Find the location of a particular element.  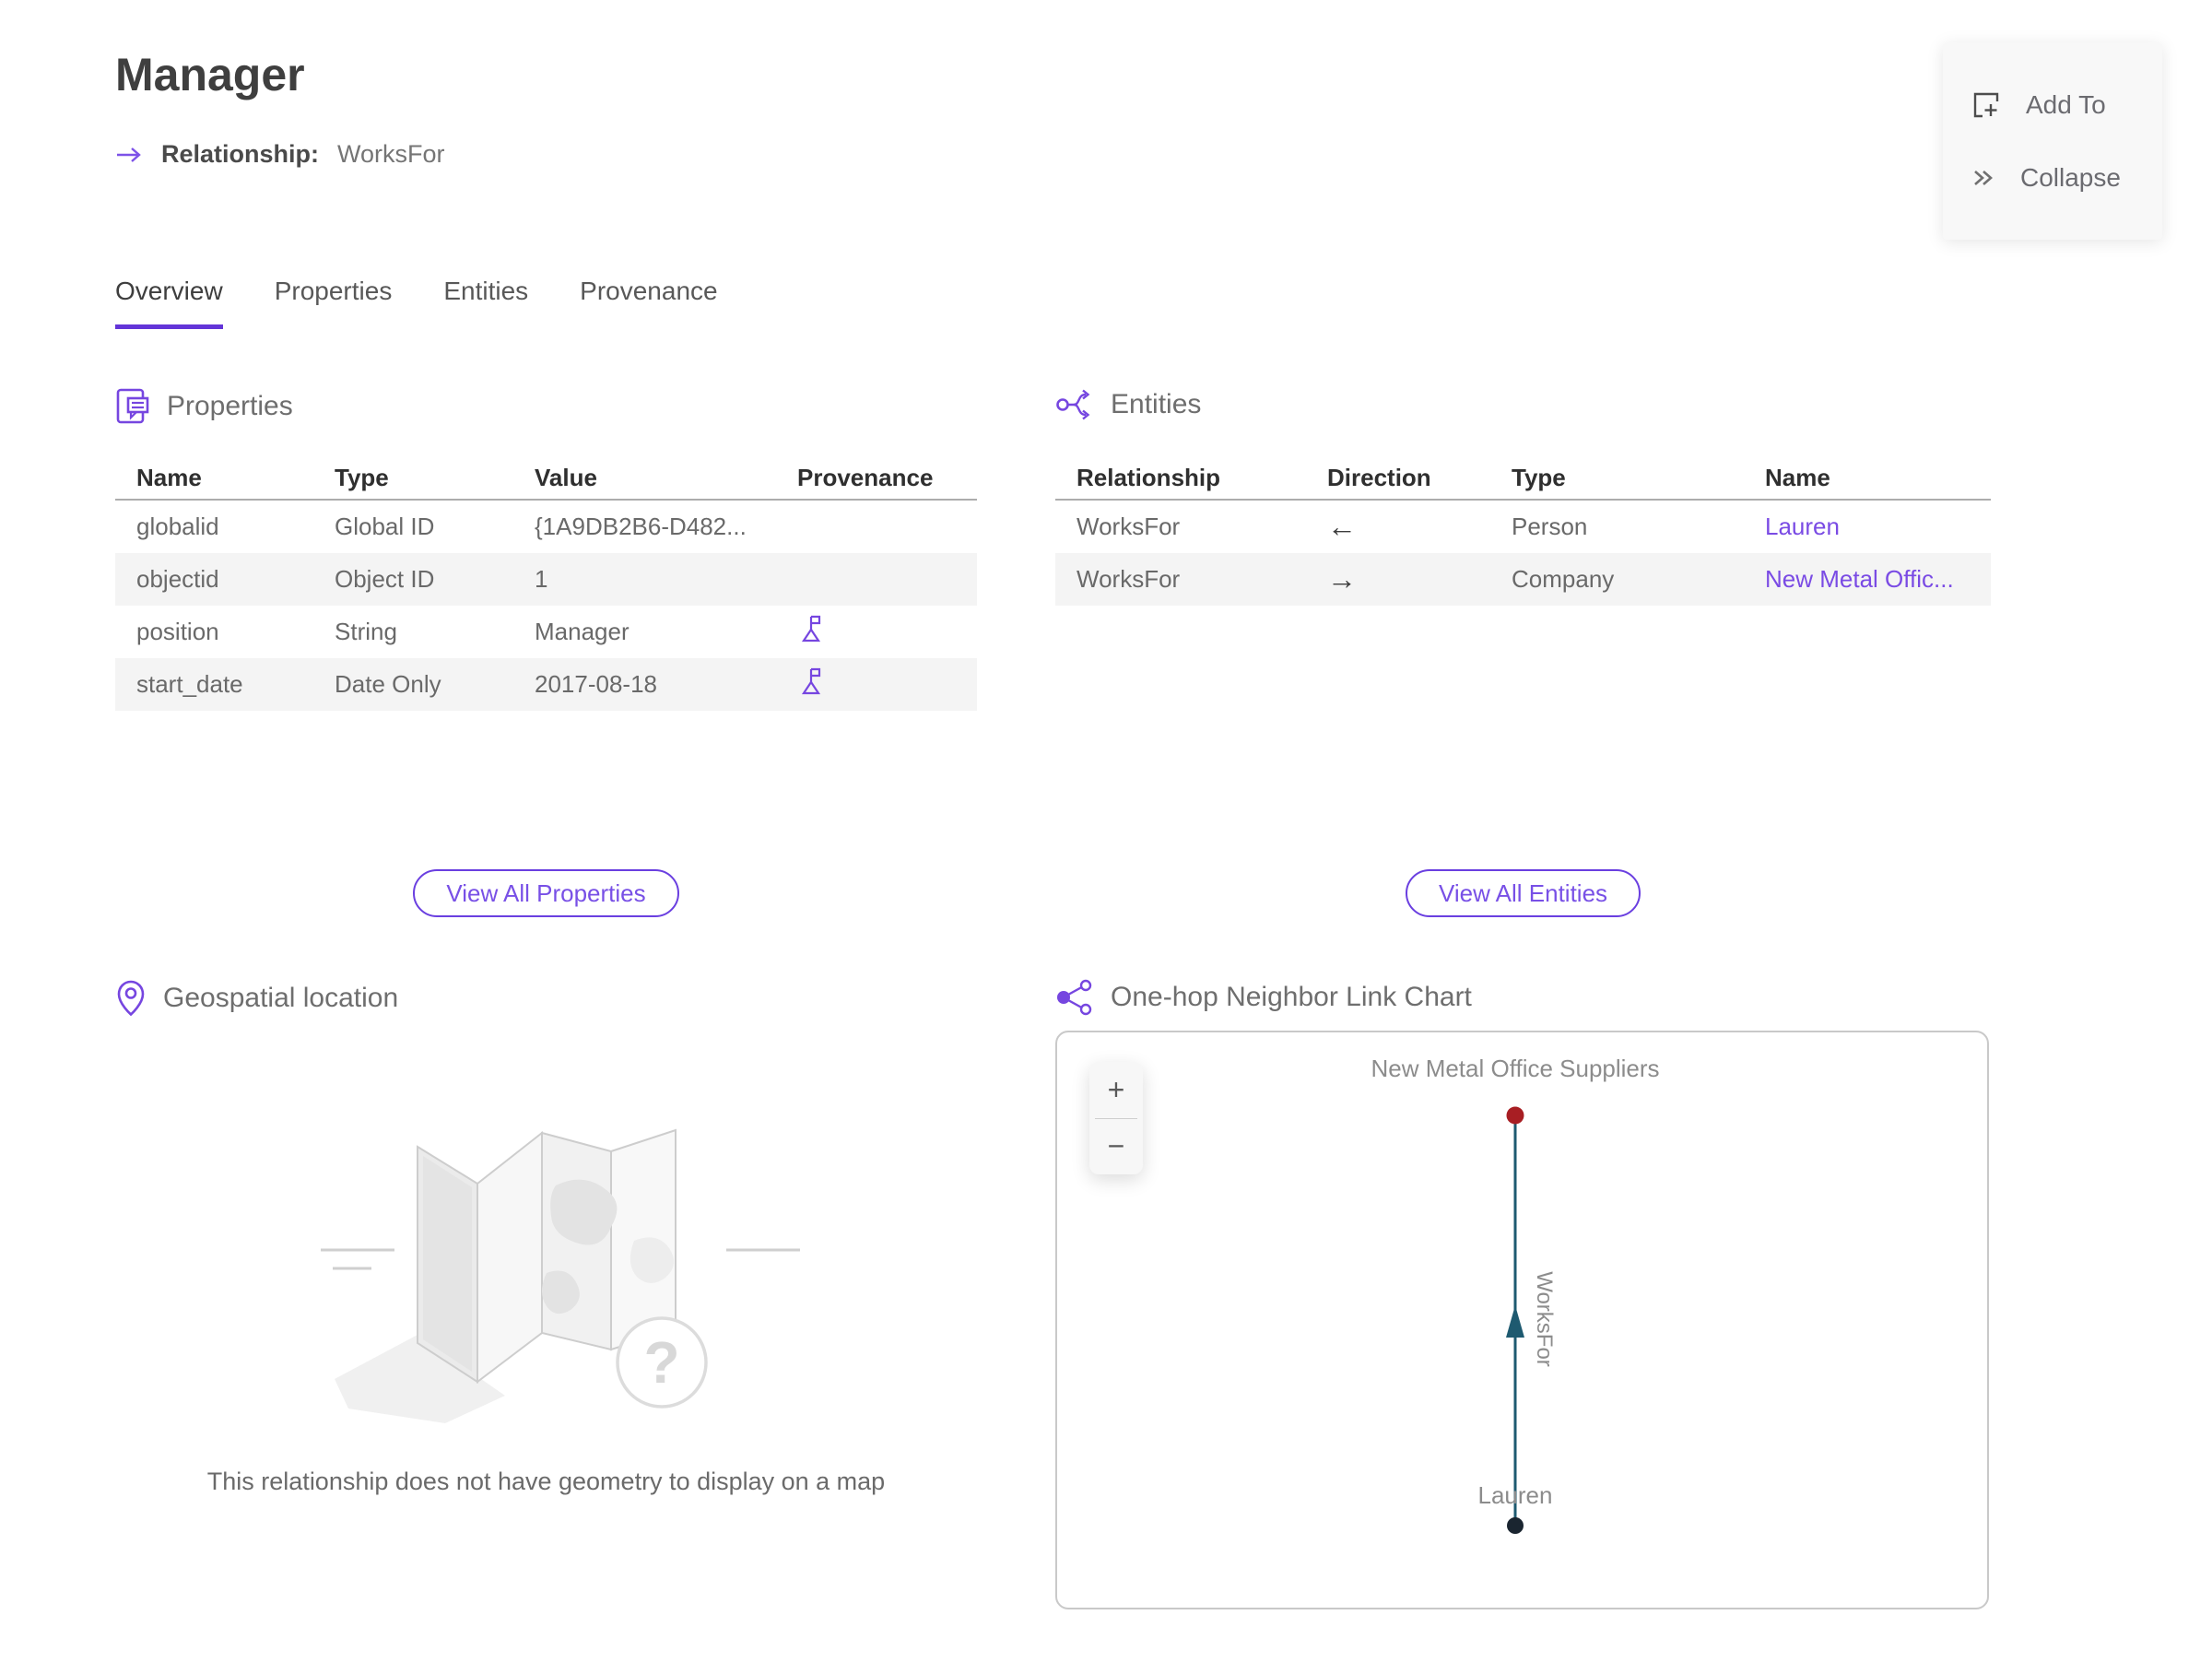

tab-properties: Properties is located at coordinates (334, 303).